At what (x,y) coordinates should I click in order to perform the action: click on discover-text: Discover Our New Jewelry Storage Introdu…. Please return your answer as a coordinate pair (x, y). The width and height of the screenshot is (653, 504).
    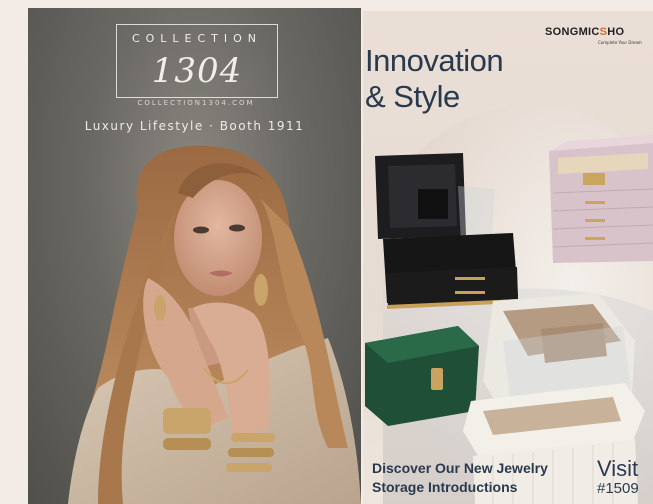
    Looking at the image, I should click on (460, 478).